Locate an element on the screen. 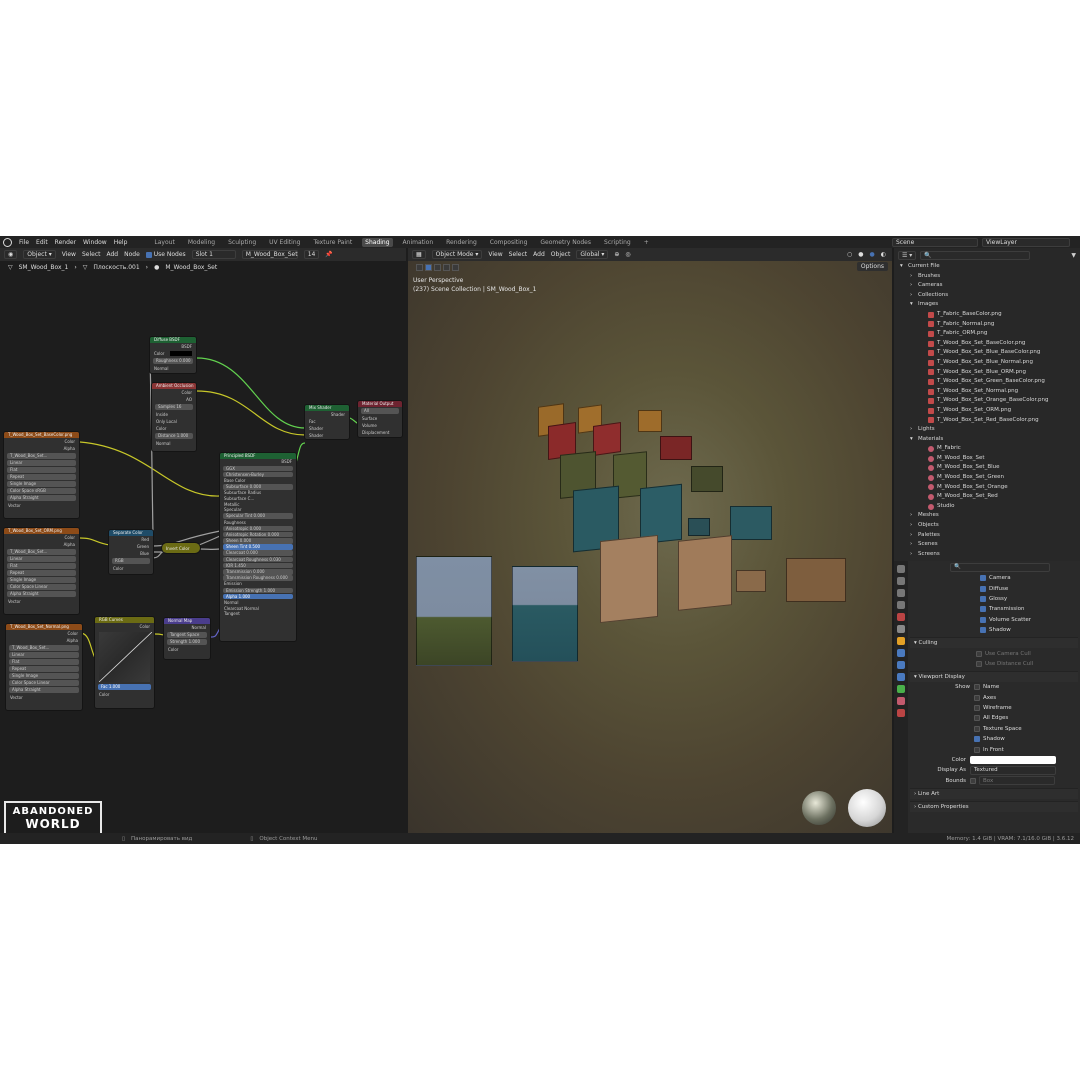 This screenshot has width=1080, height=1080. object-mode-dropdown: Object Mode ▾ is located at coordinates (457, 254).